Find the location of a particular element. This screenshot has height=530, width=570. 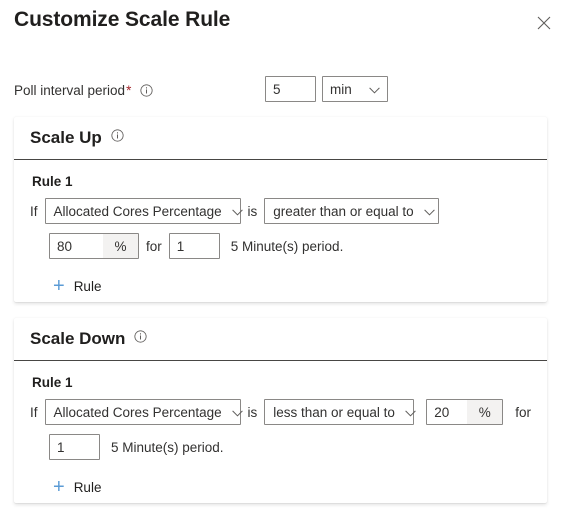

scale-up-add-rule-label: Rule is located at coordinates (87, 286).